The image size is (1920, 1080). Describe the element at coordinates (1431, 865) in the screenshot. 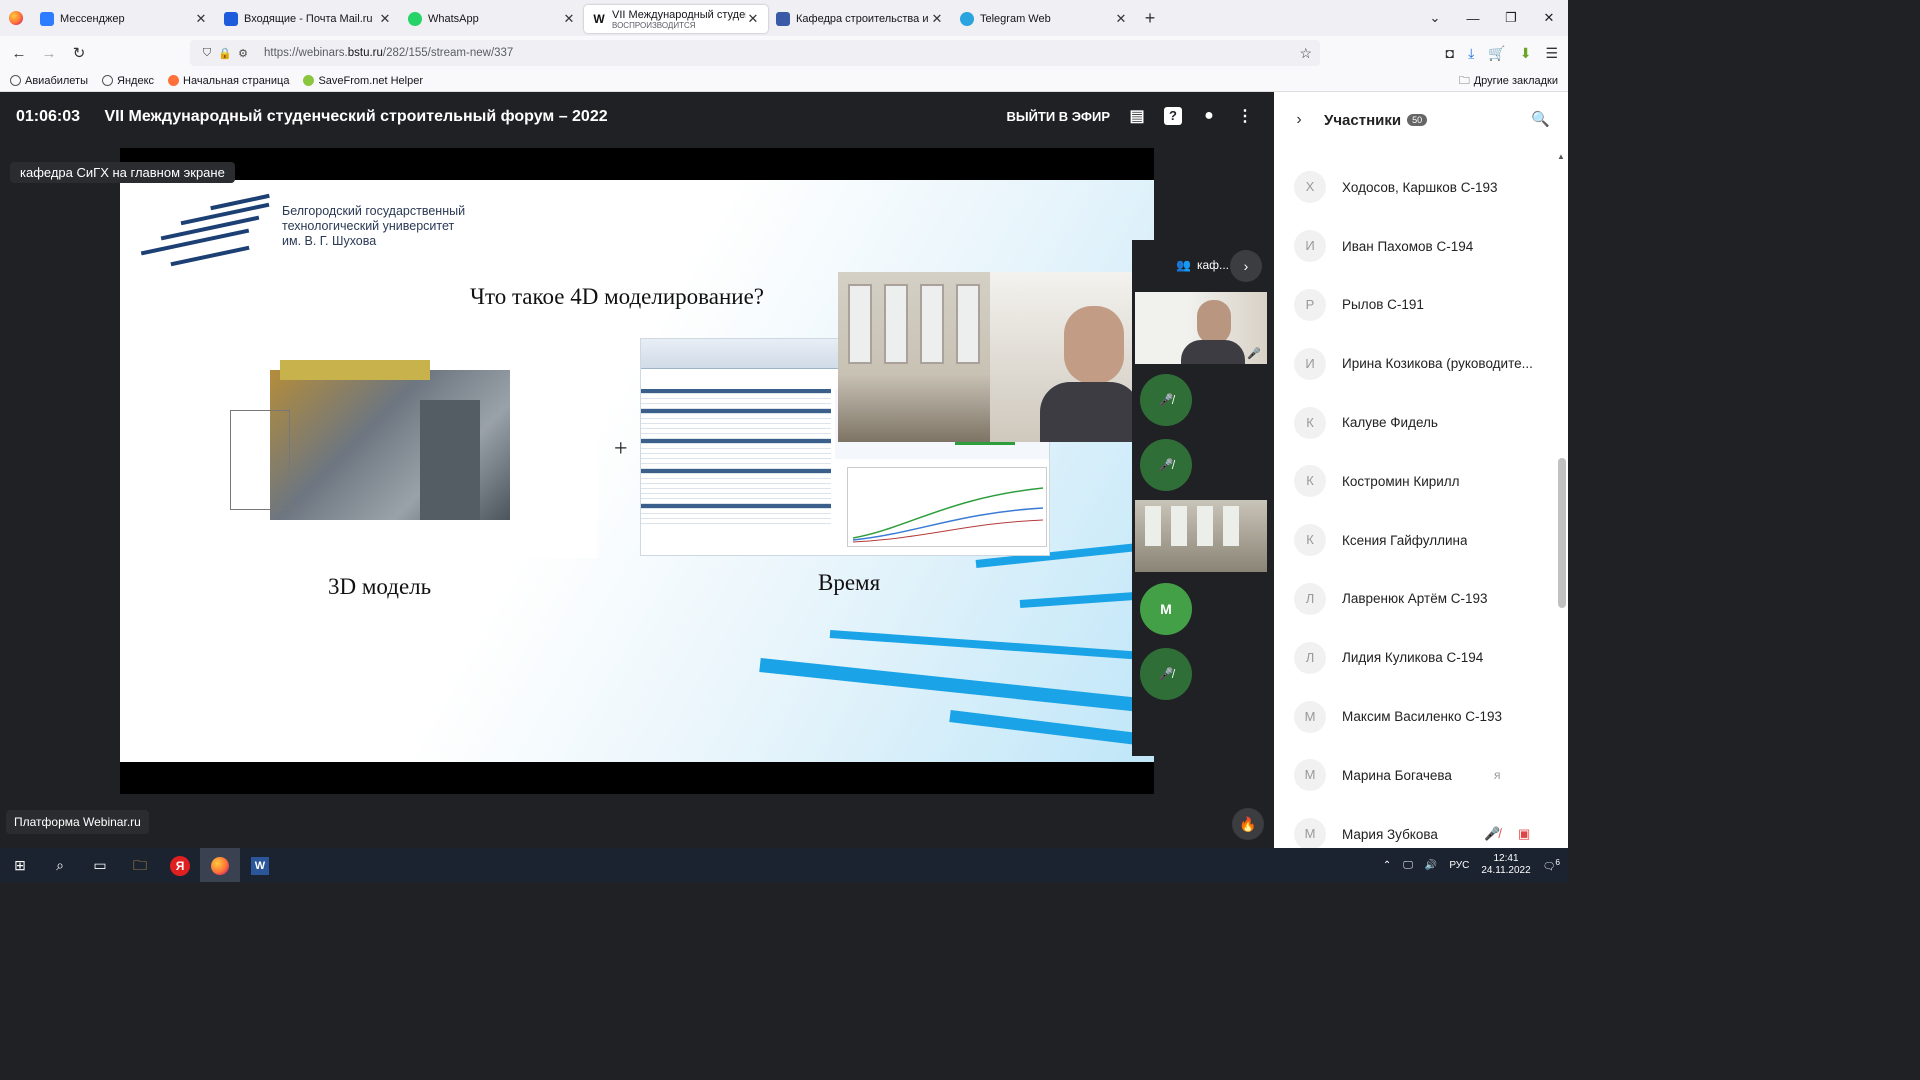

I see `volume-icon: 🔊` at that location.